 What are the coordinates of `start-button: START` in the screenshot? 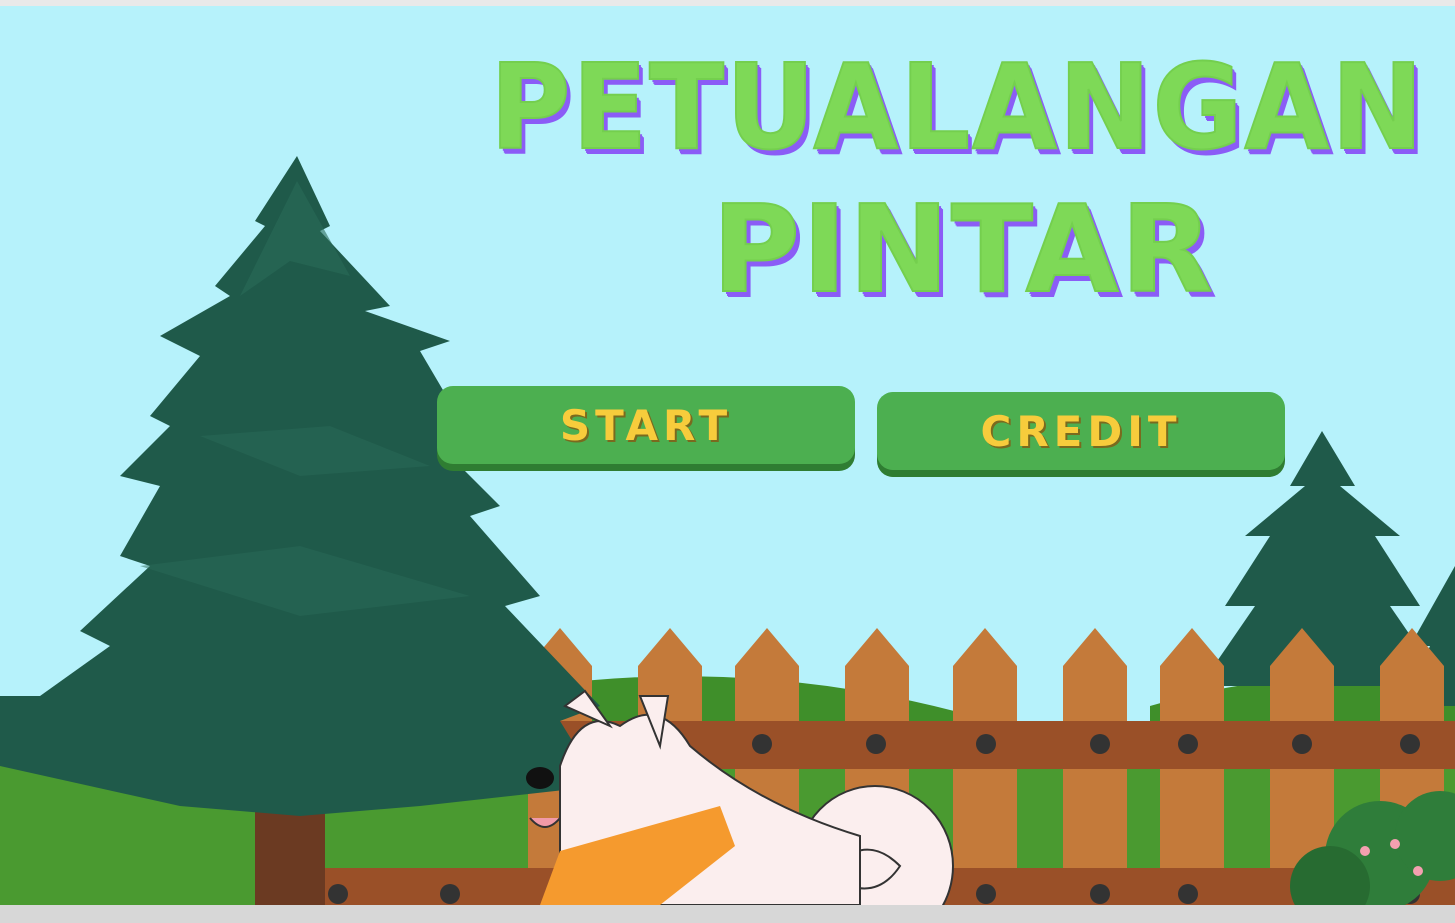 It's located at (646, 425).